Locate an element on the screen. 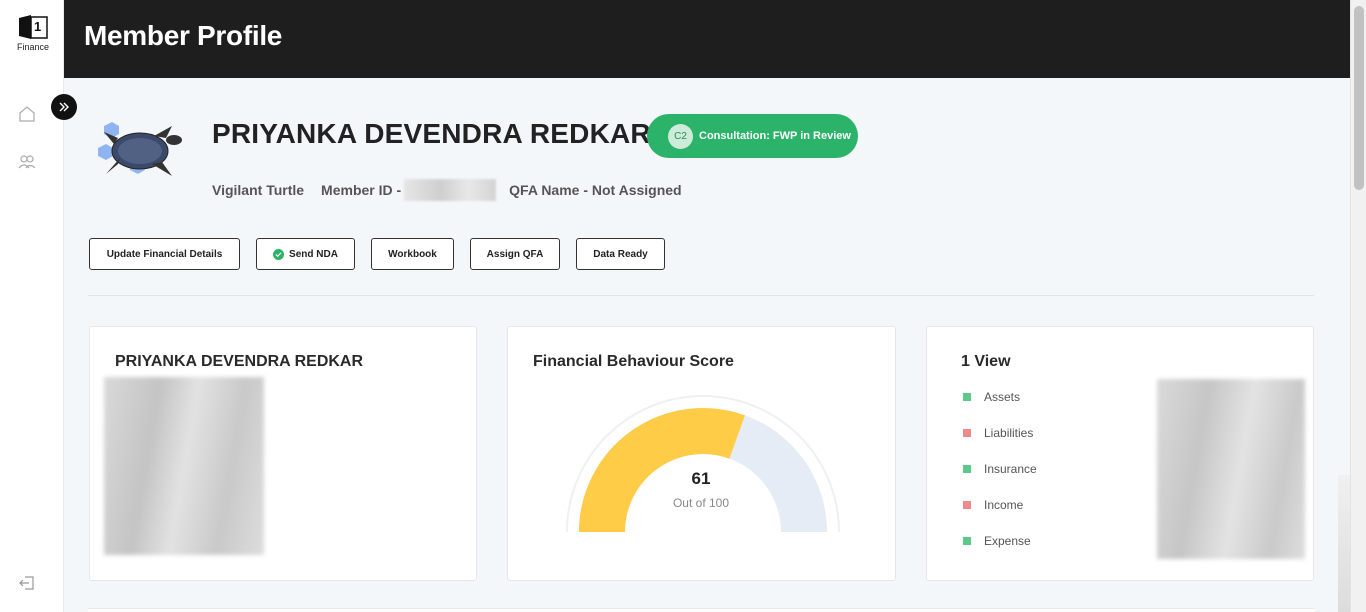  legend-item-income: Income is located at coordinates (993, 505).